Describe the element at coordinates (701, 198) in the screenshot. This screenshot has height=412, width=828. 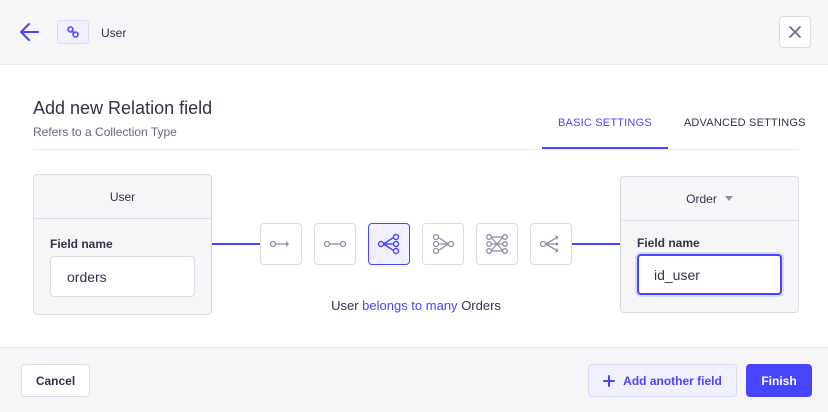
I see `target-collection-title: Order` at that location.